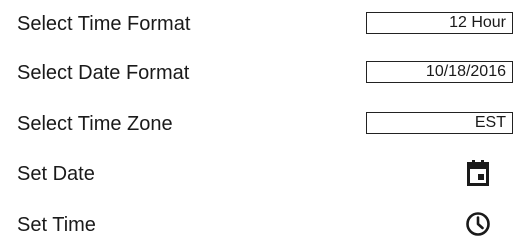 This screenshot has height=245, width=522. I want to click on time-format-label: Select Time Format, so click(104, 24).